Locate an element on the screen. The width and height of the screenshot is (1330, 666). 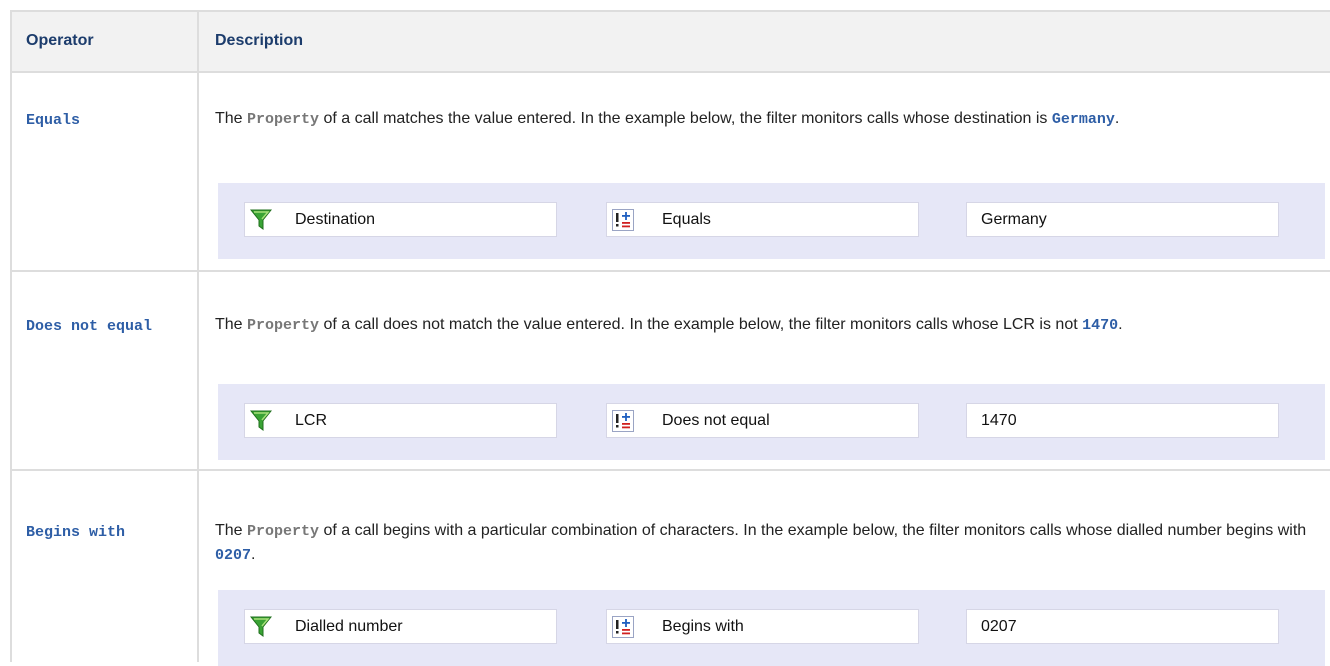
example-value: 1470 is located at coordinates (1100, 325).